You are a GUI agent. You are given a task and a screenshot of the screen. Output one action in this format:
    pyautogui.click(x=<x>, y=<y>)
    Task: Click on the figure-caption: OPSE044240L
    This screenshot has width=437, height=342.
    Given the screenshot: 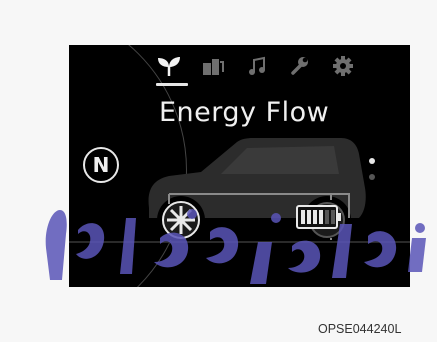 What is the action you would take?
    pyautogui.click(x=360, y=329)
    